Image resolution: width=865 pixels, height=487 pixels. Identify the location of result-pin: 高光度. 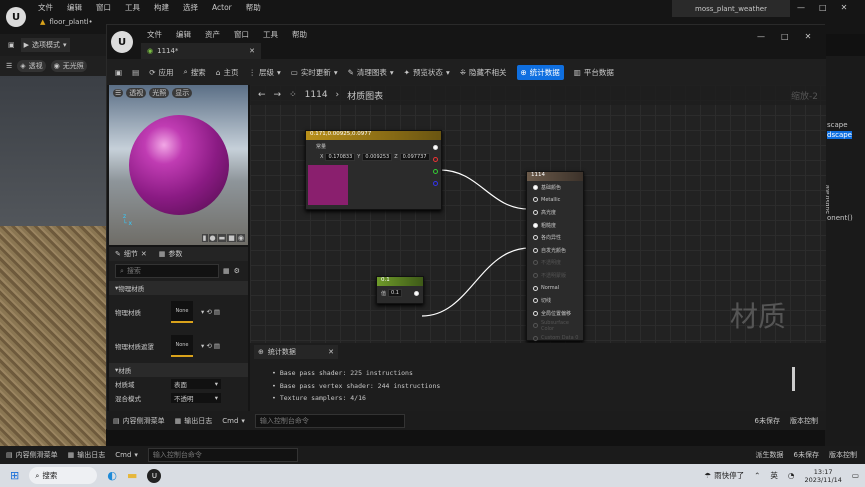
(555, 212).